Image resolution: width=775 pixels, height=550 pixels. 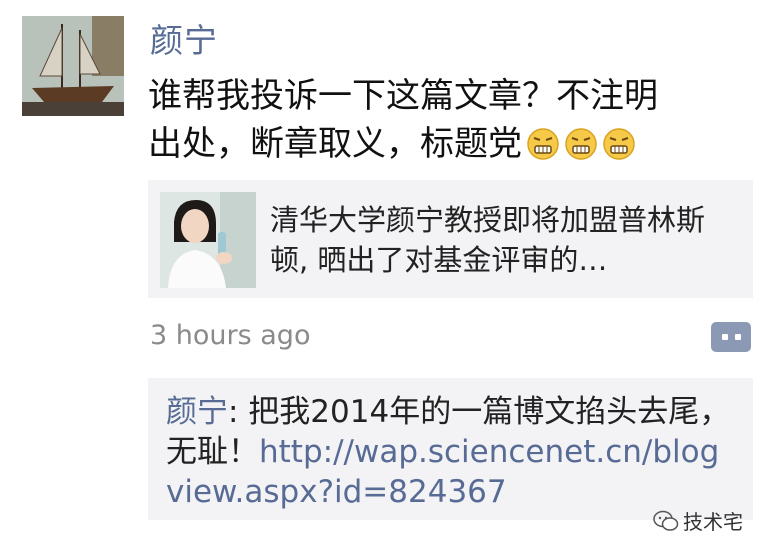 What do you see at coordinates (403, 96) in the screenshot?
I see `post-text-line-1: 谁帮我投诉一下这篇文章？不注明` at bounding box center [403, 96].